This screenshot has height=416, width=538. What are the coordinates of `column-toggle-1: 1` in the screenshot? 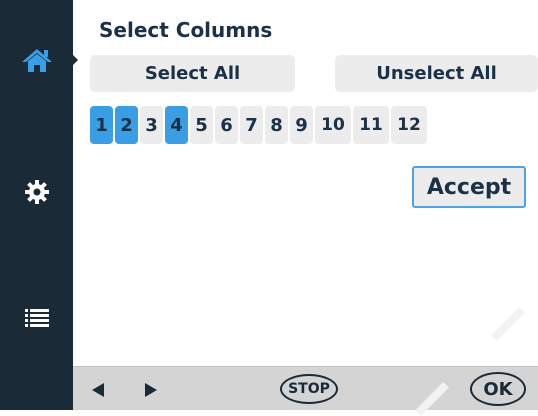 It's located at (101, 125).